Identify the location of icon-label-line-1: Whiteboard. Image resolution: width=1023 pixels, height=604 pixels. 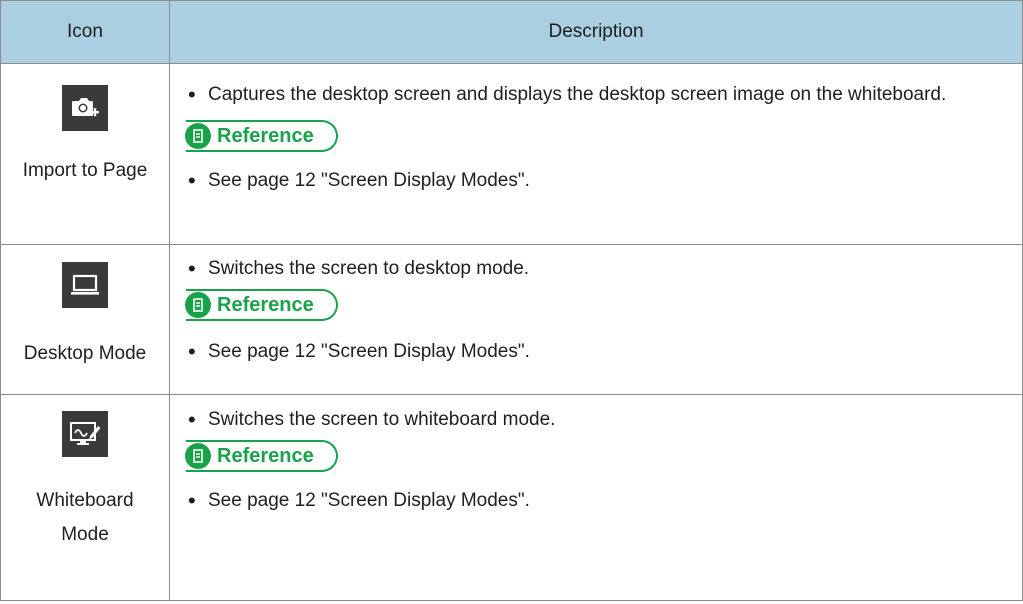
(85, 500).